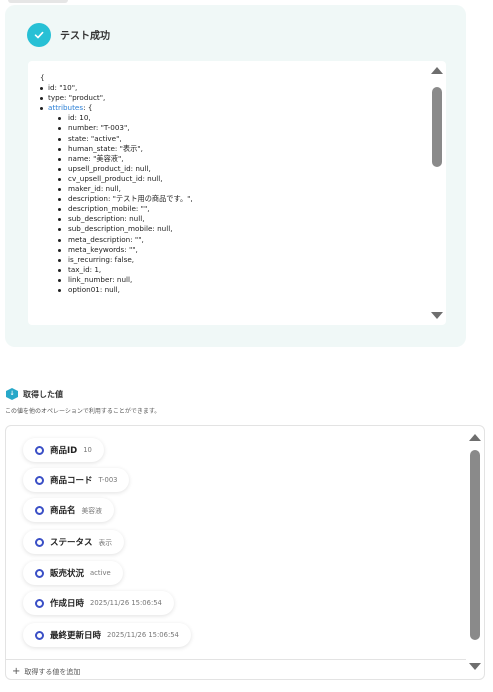 This screenshot has width=493, height=692. I want to click on json-text: meta_keywords: "",, so click(103, 249).